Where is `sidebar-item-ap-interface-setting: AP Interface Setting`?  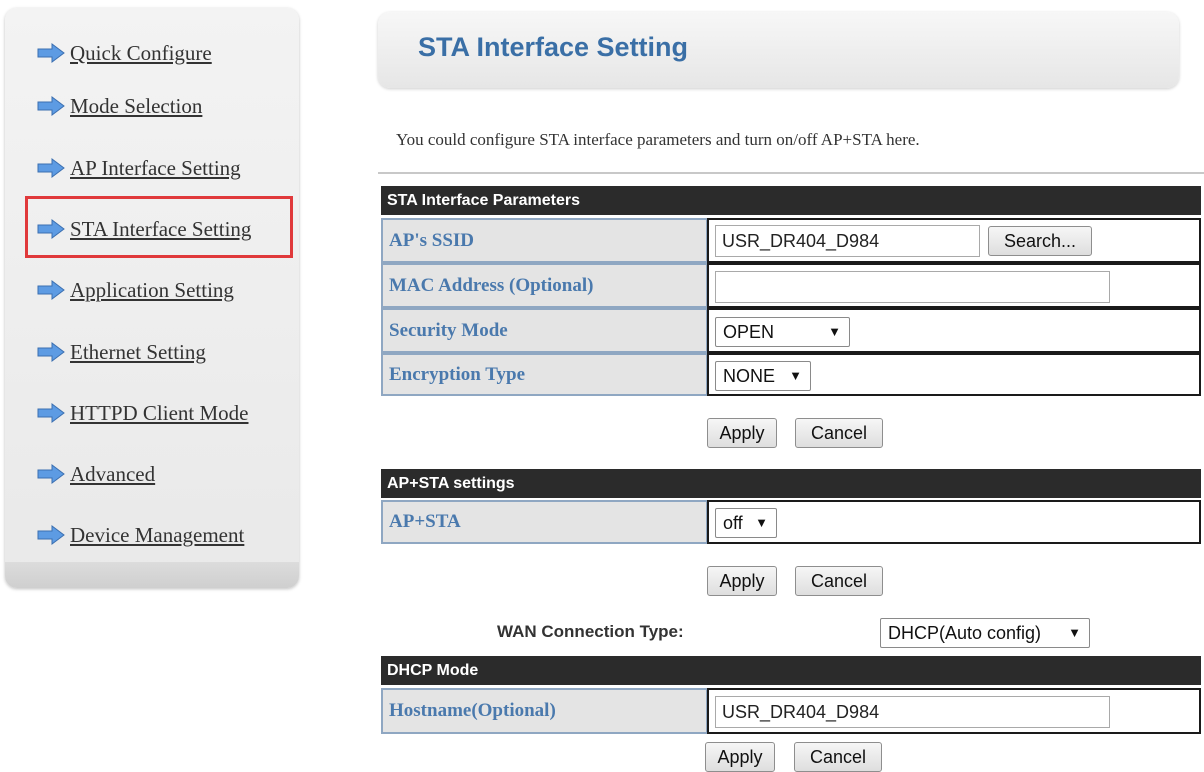
sidebar-item-ap-interface-setting: AP Interface Setting is located at coordinates (138, 168).